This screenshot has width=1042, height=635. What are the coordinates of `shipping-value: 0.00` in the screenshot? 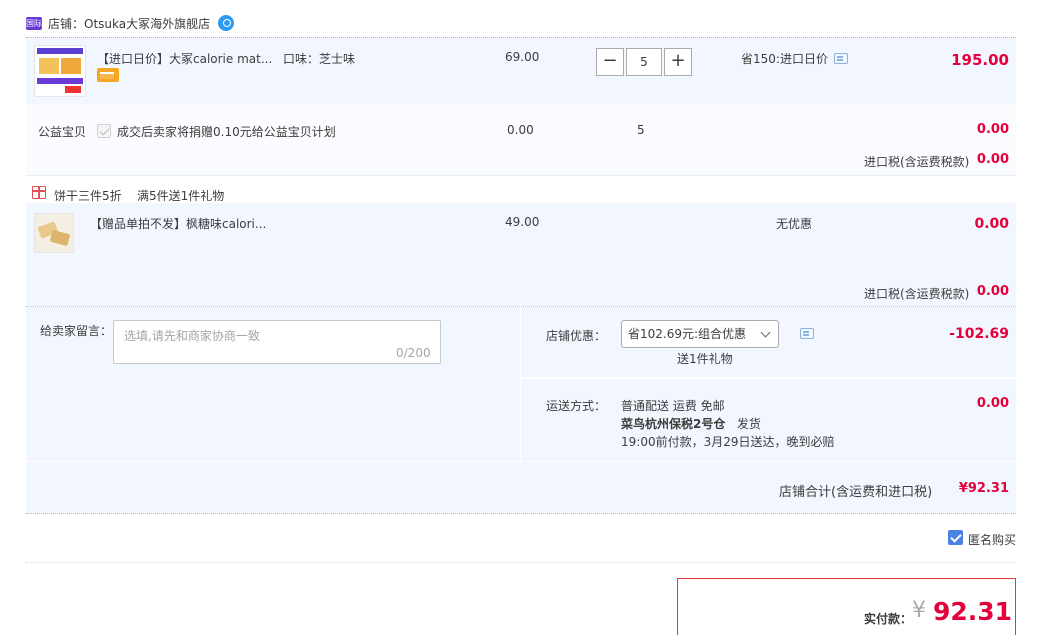 It's located at (992, 403).